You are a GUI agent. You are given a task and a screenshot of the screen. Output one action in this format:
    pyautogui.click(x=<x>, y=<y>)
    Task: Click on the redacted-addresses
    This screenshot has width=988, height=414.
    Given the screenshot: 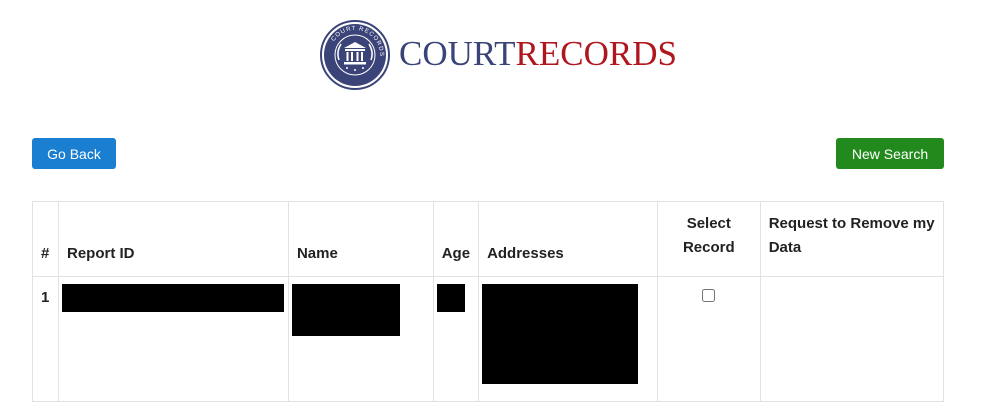 What is the action you would take?
    pyautogui.click(x=560, y=334)
    